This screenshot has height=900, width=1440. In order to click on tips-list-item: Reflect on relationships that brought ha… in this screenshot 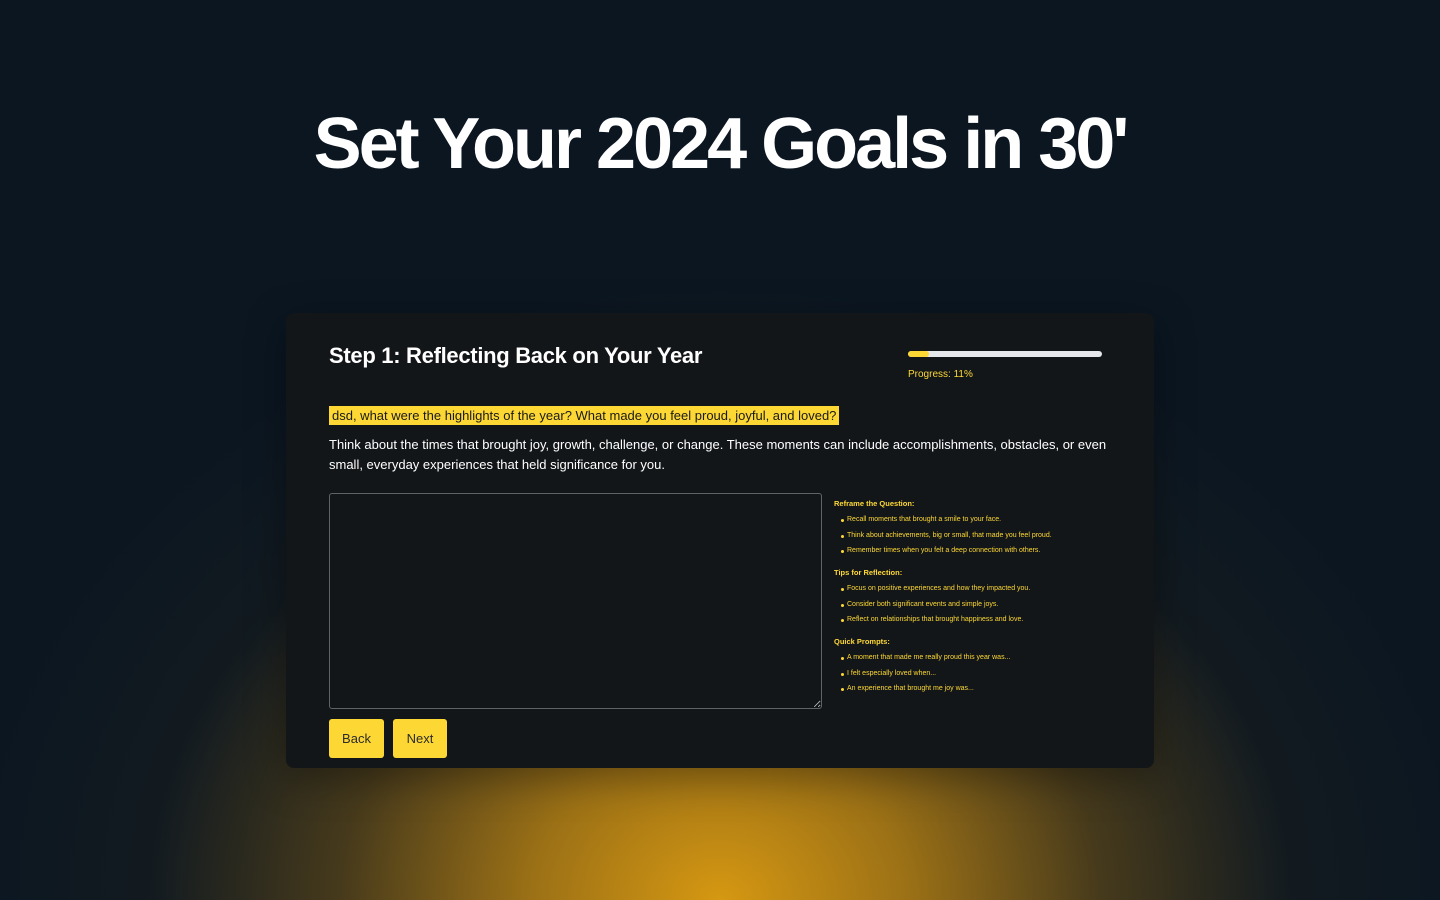, I will do `click(982, 620)`.